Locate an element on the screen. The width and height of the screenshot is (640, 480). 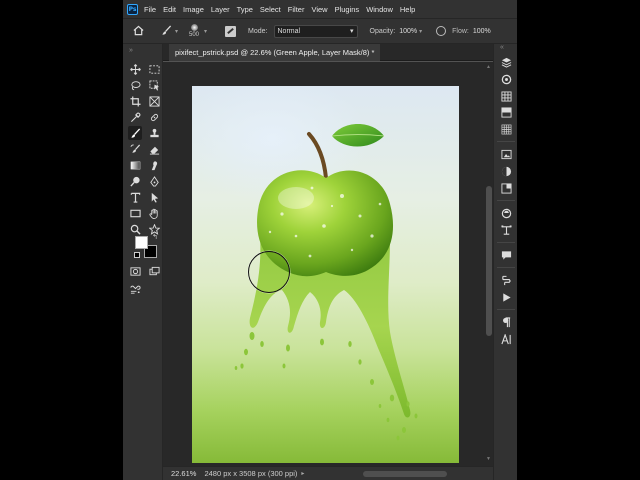
foreground-color-swatch is located at coordinates (141, 242).